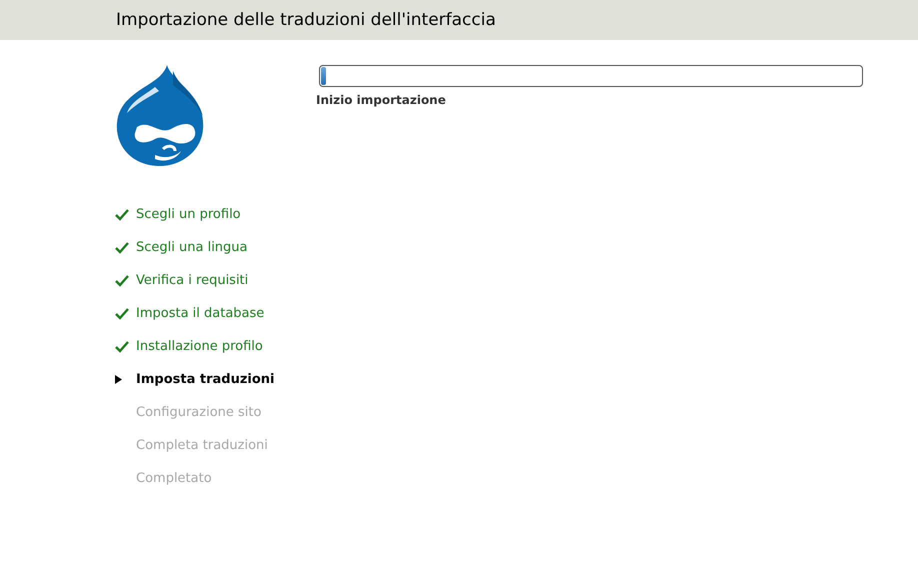 The width and height of the screenshot is (918, 579). Describe the element at coordinates (381, 100) in the screenshot. I see `progress-message: Inizio importazione` at that location.